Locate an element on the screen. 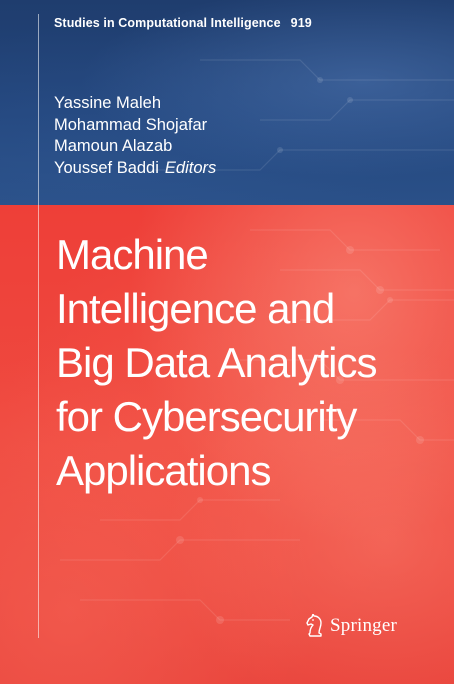  book-title-line: Machine is located at coordinates (132, 254).